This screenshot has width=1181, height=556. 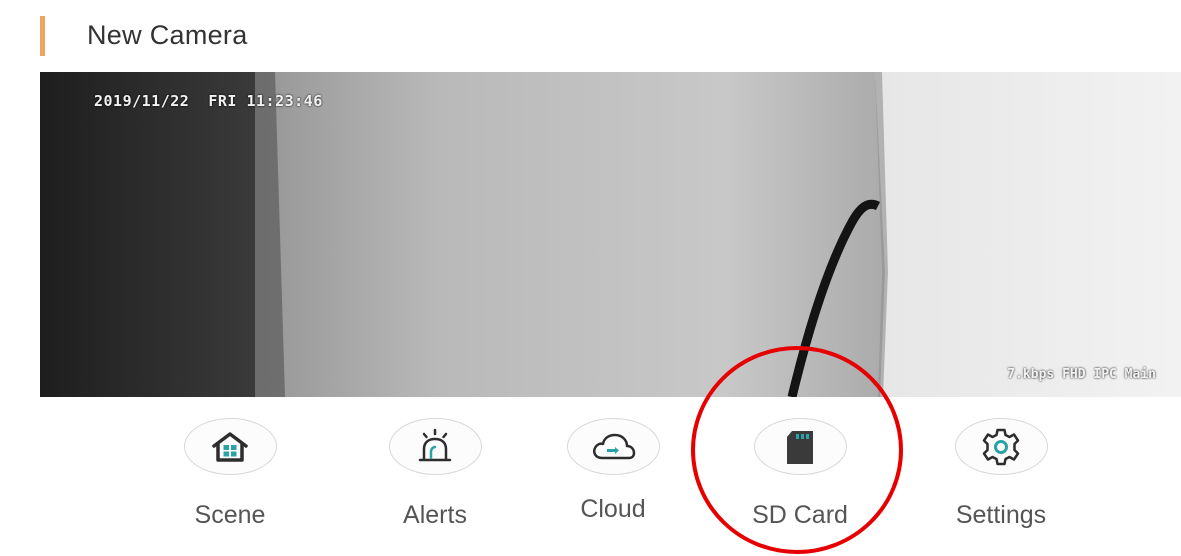 I want to click on cloud-label: Cloud, so click(x=613, y=509).